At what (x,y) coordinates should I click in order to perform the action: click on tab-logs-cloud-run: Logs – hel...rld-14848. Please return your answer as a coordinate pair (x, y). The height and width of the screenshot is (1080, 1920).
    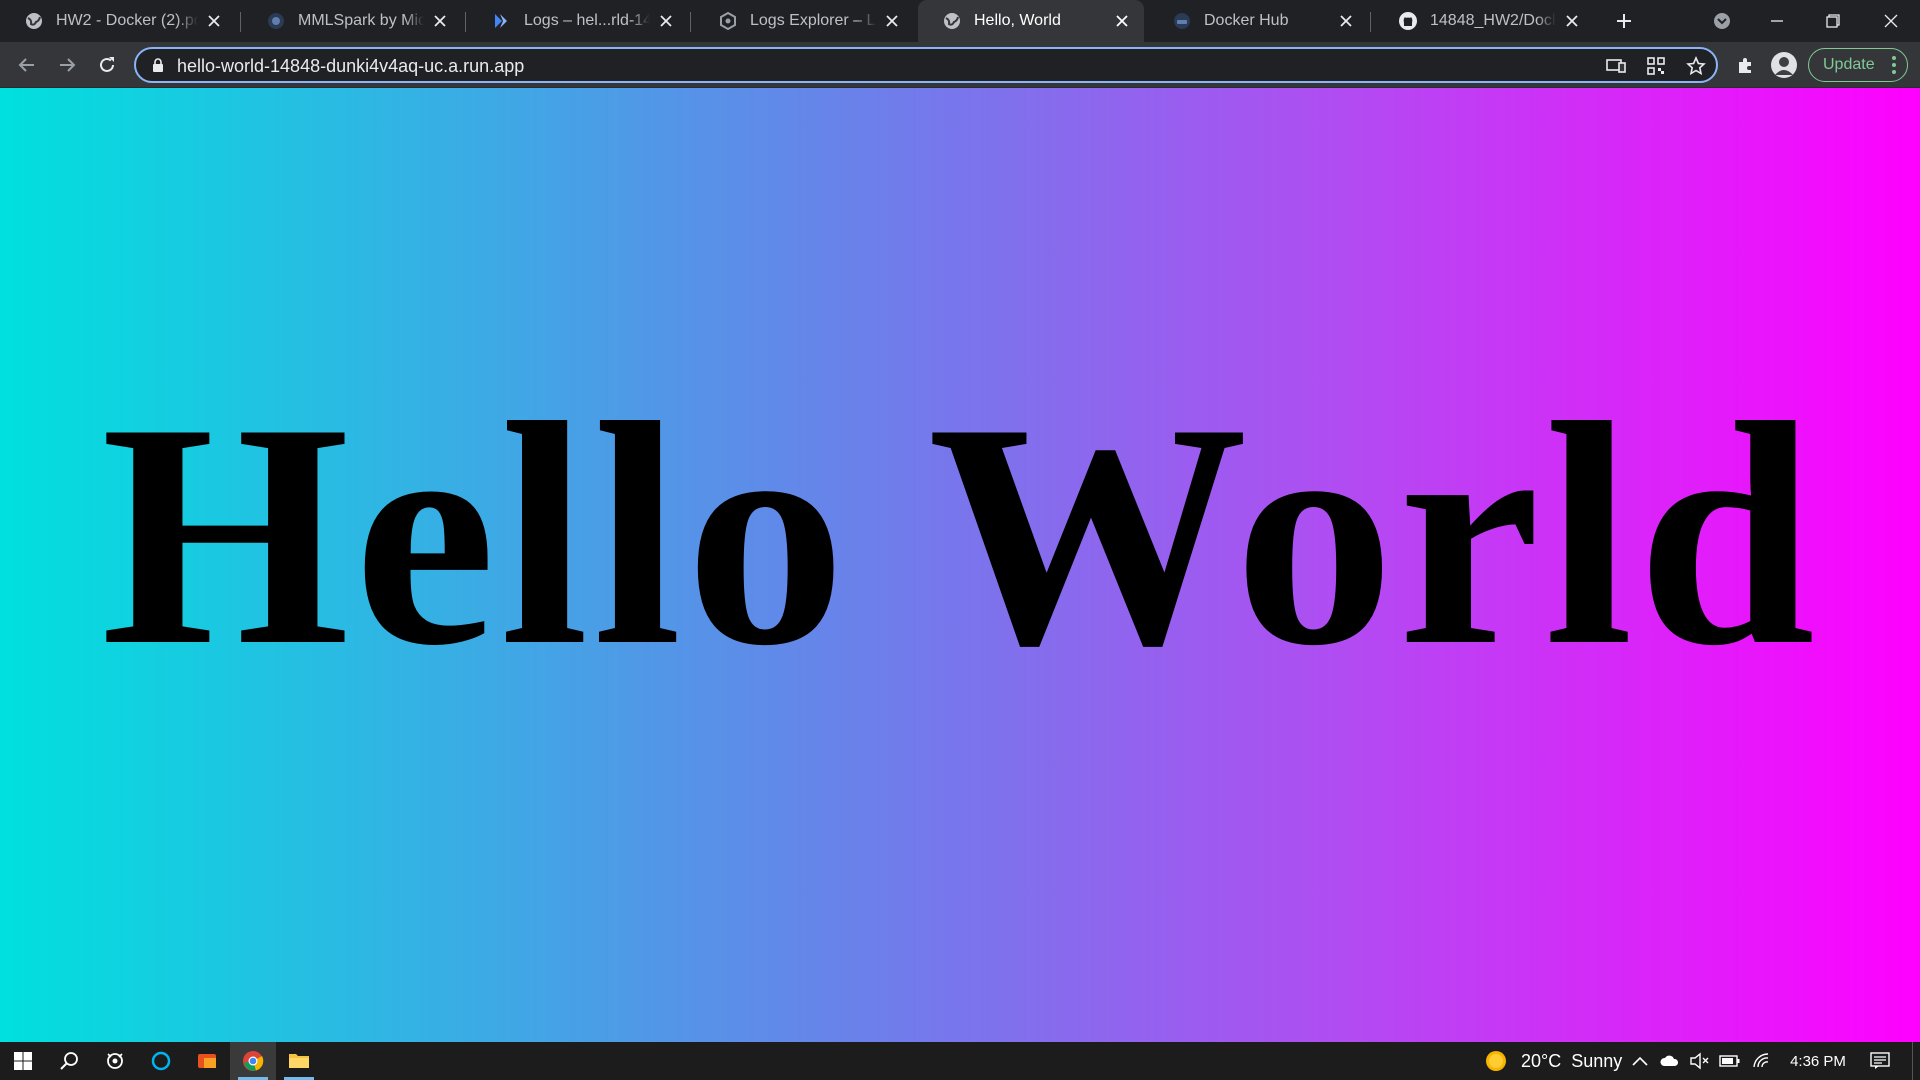
    Looking at the image, I should click on (578, 21).